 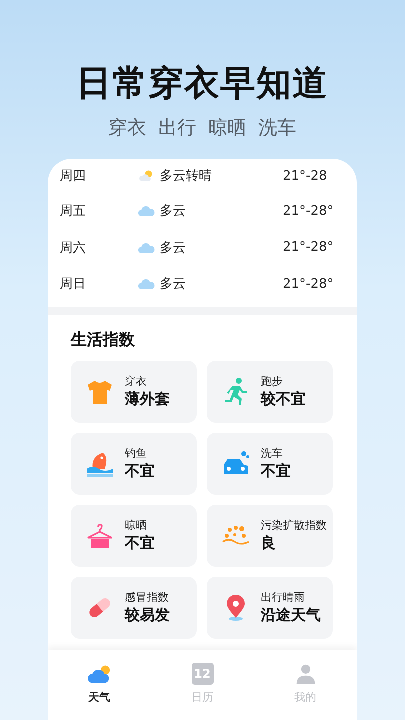 I want to click on index-card: 晾晒 不宜, so click(x=134, y=535).